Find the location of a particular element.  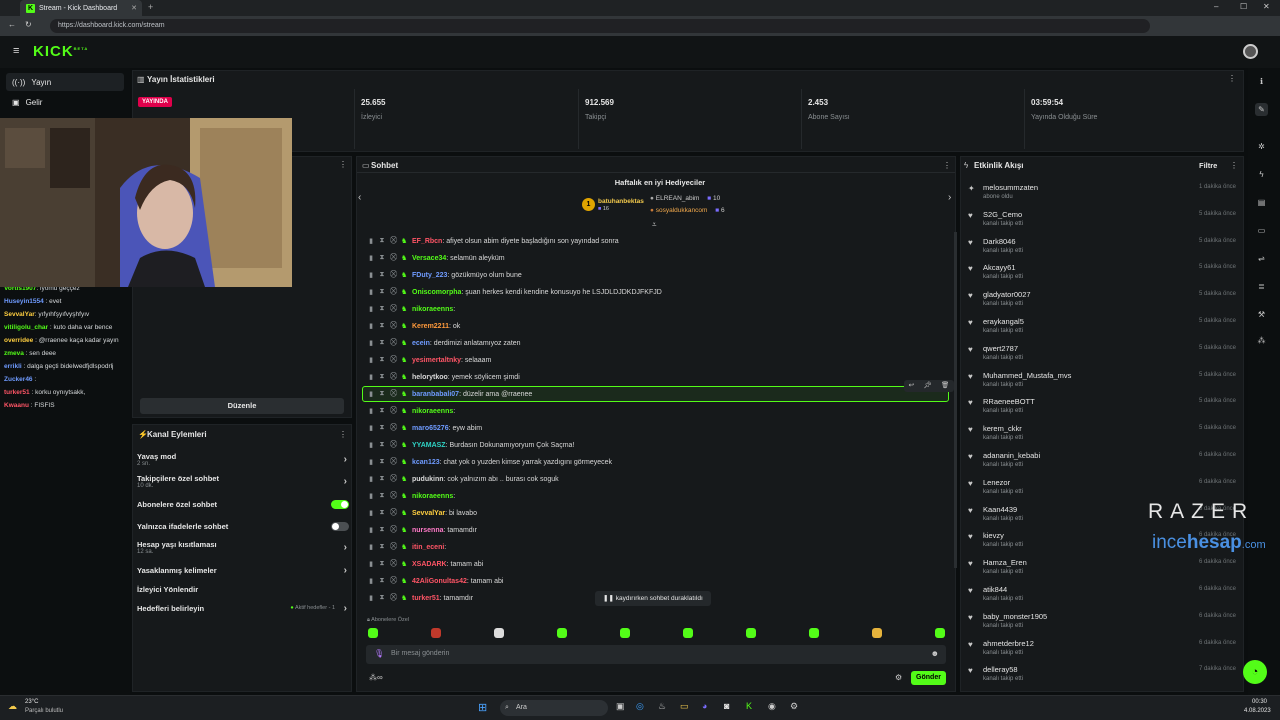

actions-menu-icon: ⋮ is located at coordinates (343, 434).